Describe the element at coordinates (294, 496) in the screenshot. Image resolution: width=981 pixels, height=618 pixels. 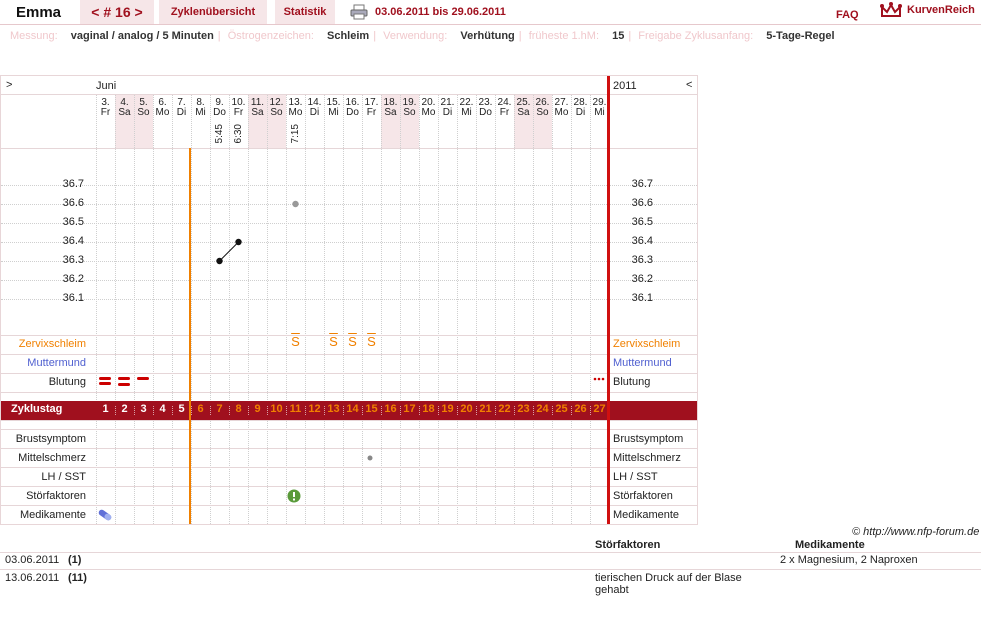
I see `disturbance-alert-icon` at that location.